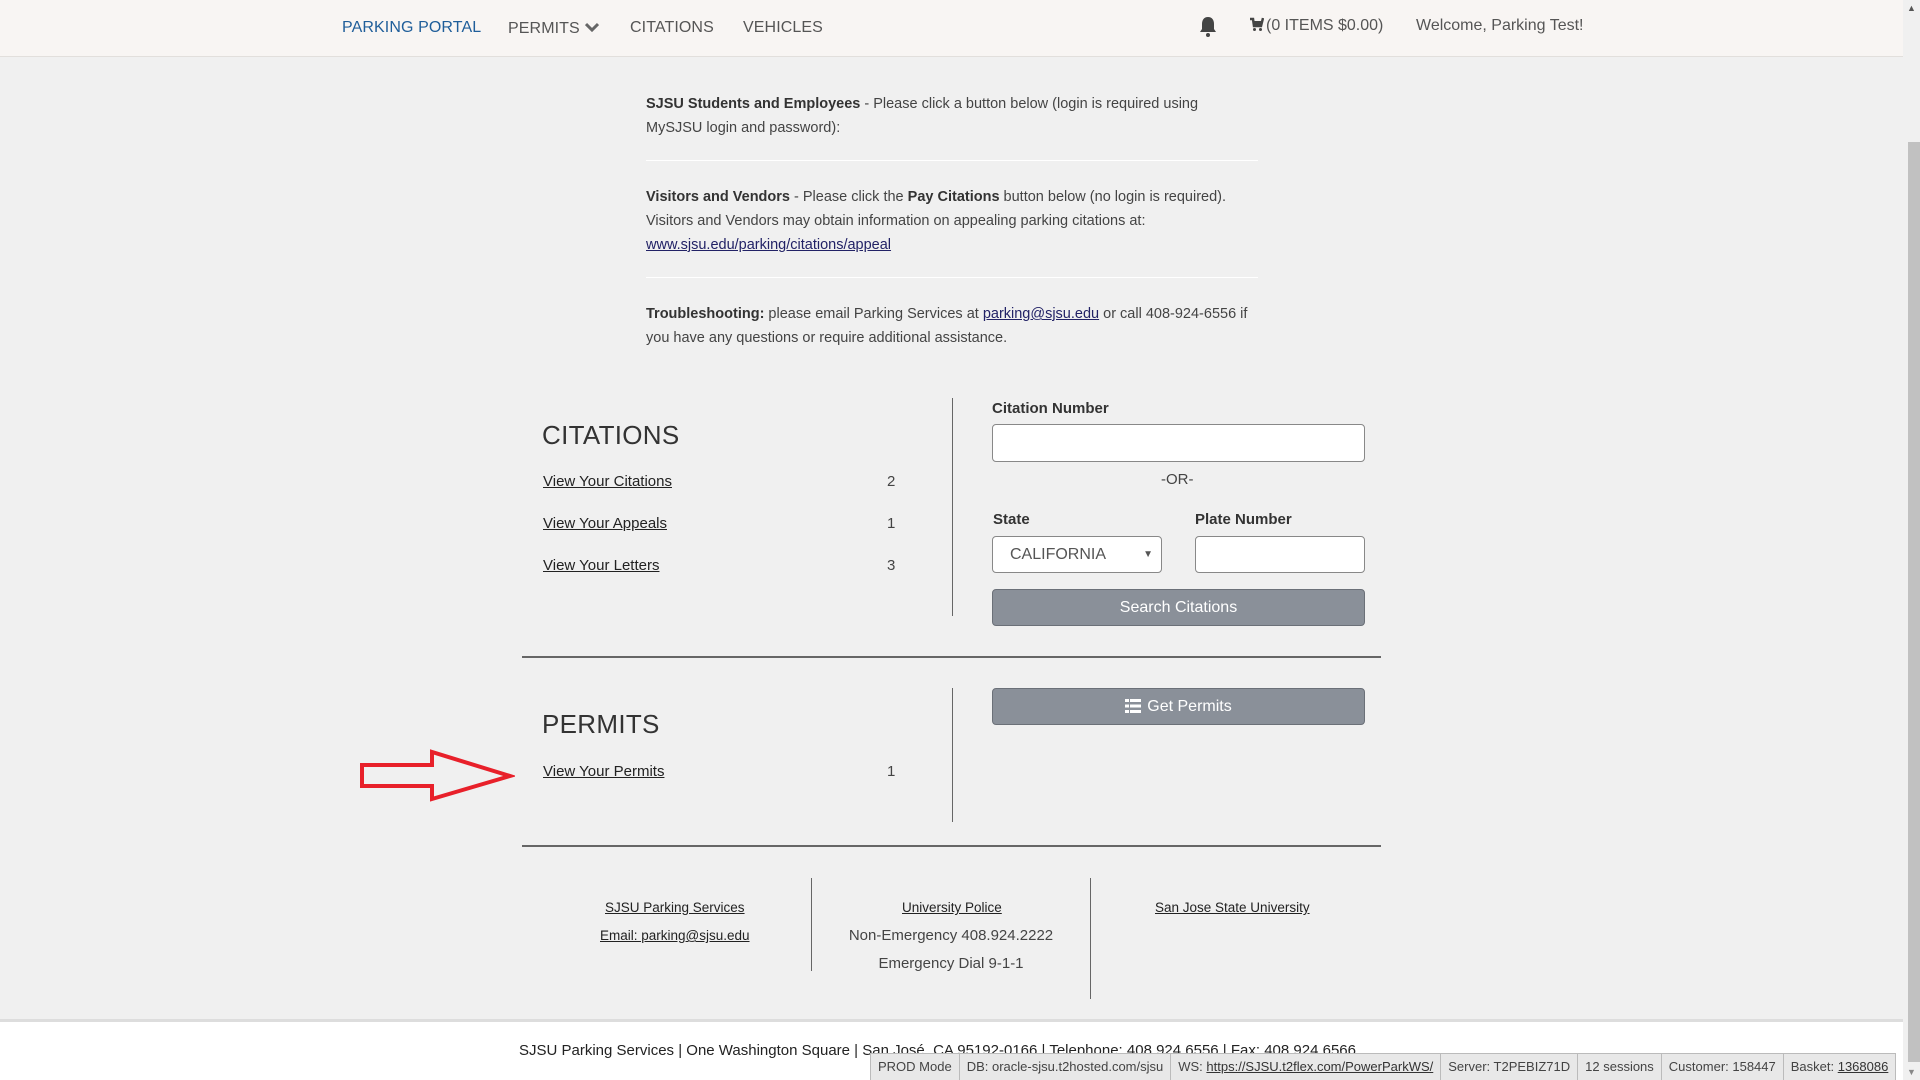 This screenshot has height=1080, width=1920. I want to click on state-select: CALIFORNIA ▼, so click(1077, 554).